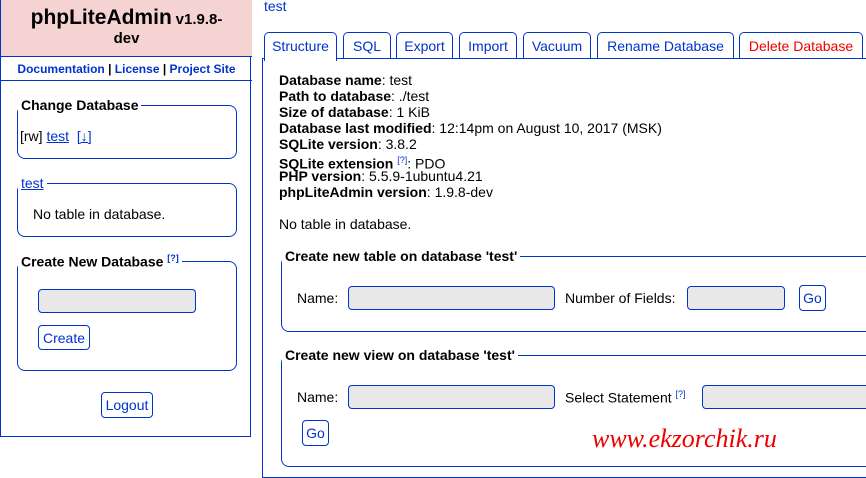 Image resolution: width=866 pixels, height=478 pixels. Describe the element at coordinates (315, 433) in the screenshot. I see `create-view-go-button: Go` at that location.